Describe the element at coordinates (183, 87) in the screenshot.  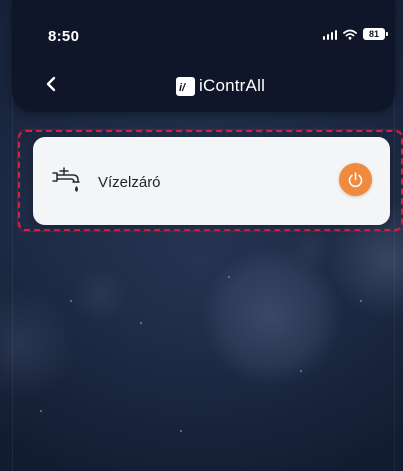
I see `svg-text: i/` at that location.